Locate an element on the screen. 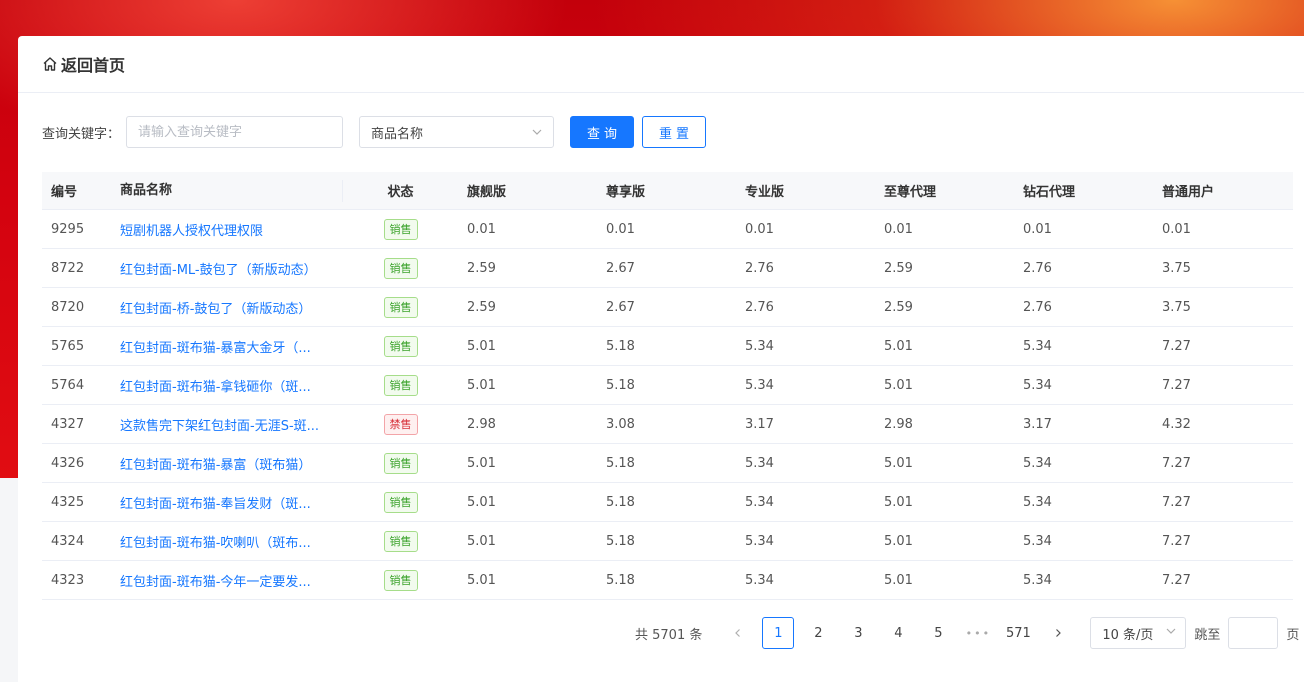  row-id: 4326 is located at coordinates (68, 463).